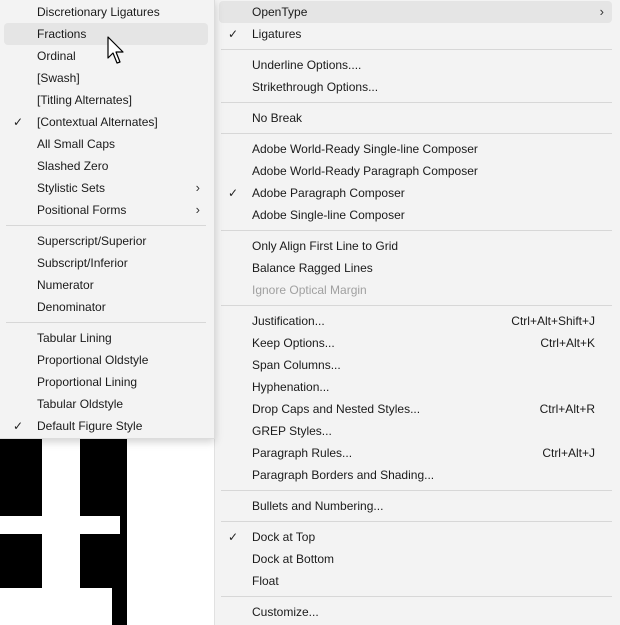 This screenshot has width=620, height=625. What do you see at coordinates (61, 513) in the screenshot?
I see `glyph-stem` at bounding box center [61, 513].